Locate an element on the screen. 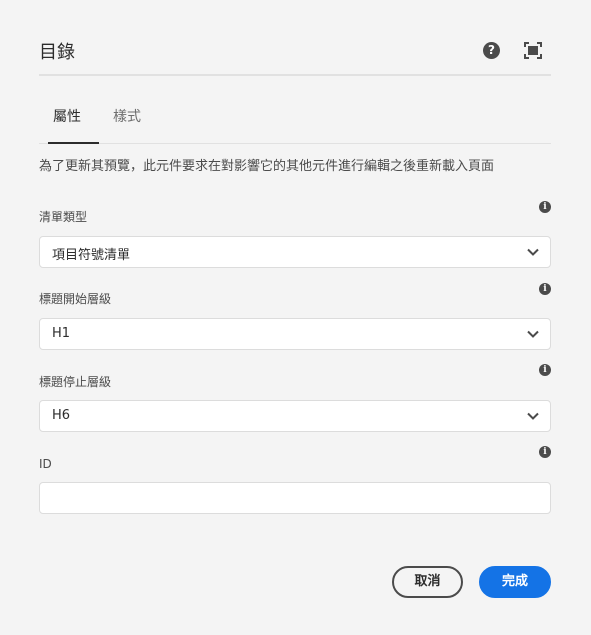 The height and width of the screenshot is (635, 591). start-level-label: 標題開始層級 is located at coordinates (75, 299).